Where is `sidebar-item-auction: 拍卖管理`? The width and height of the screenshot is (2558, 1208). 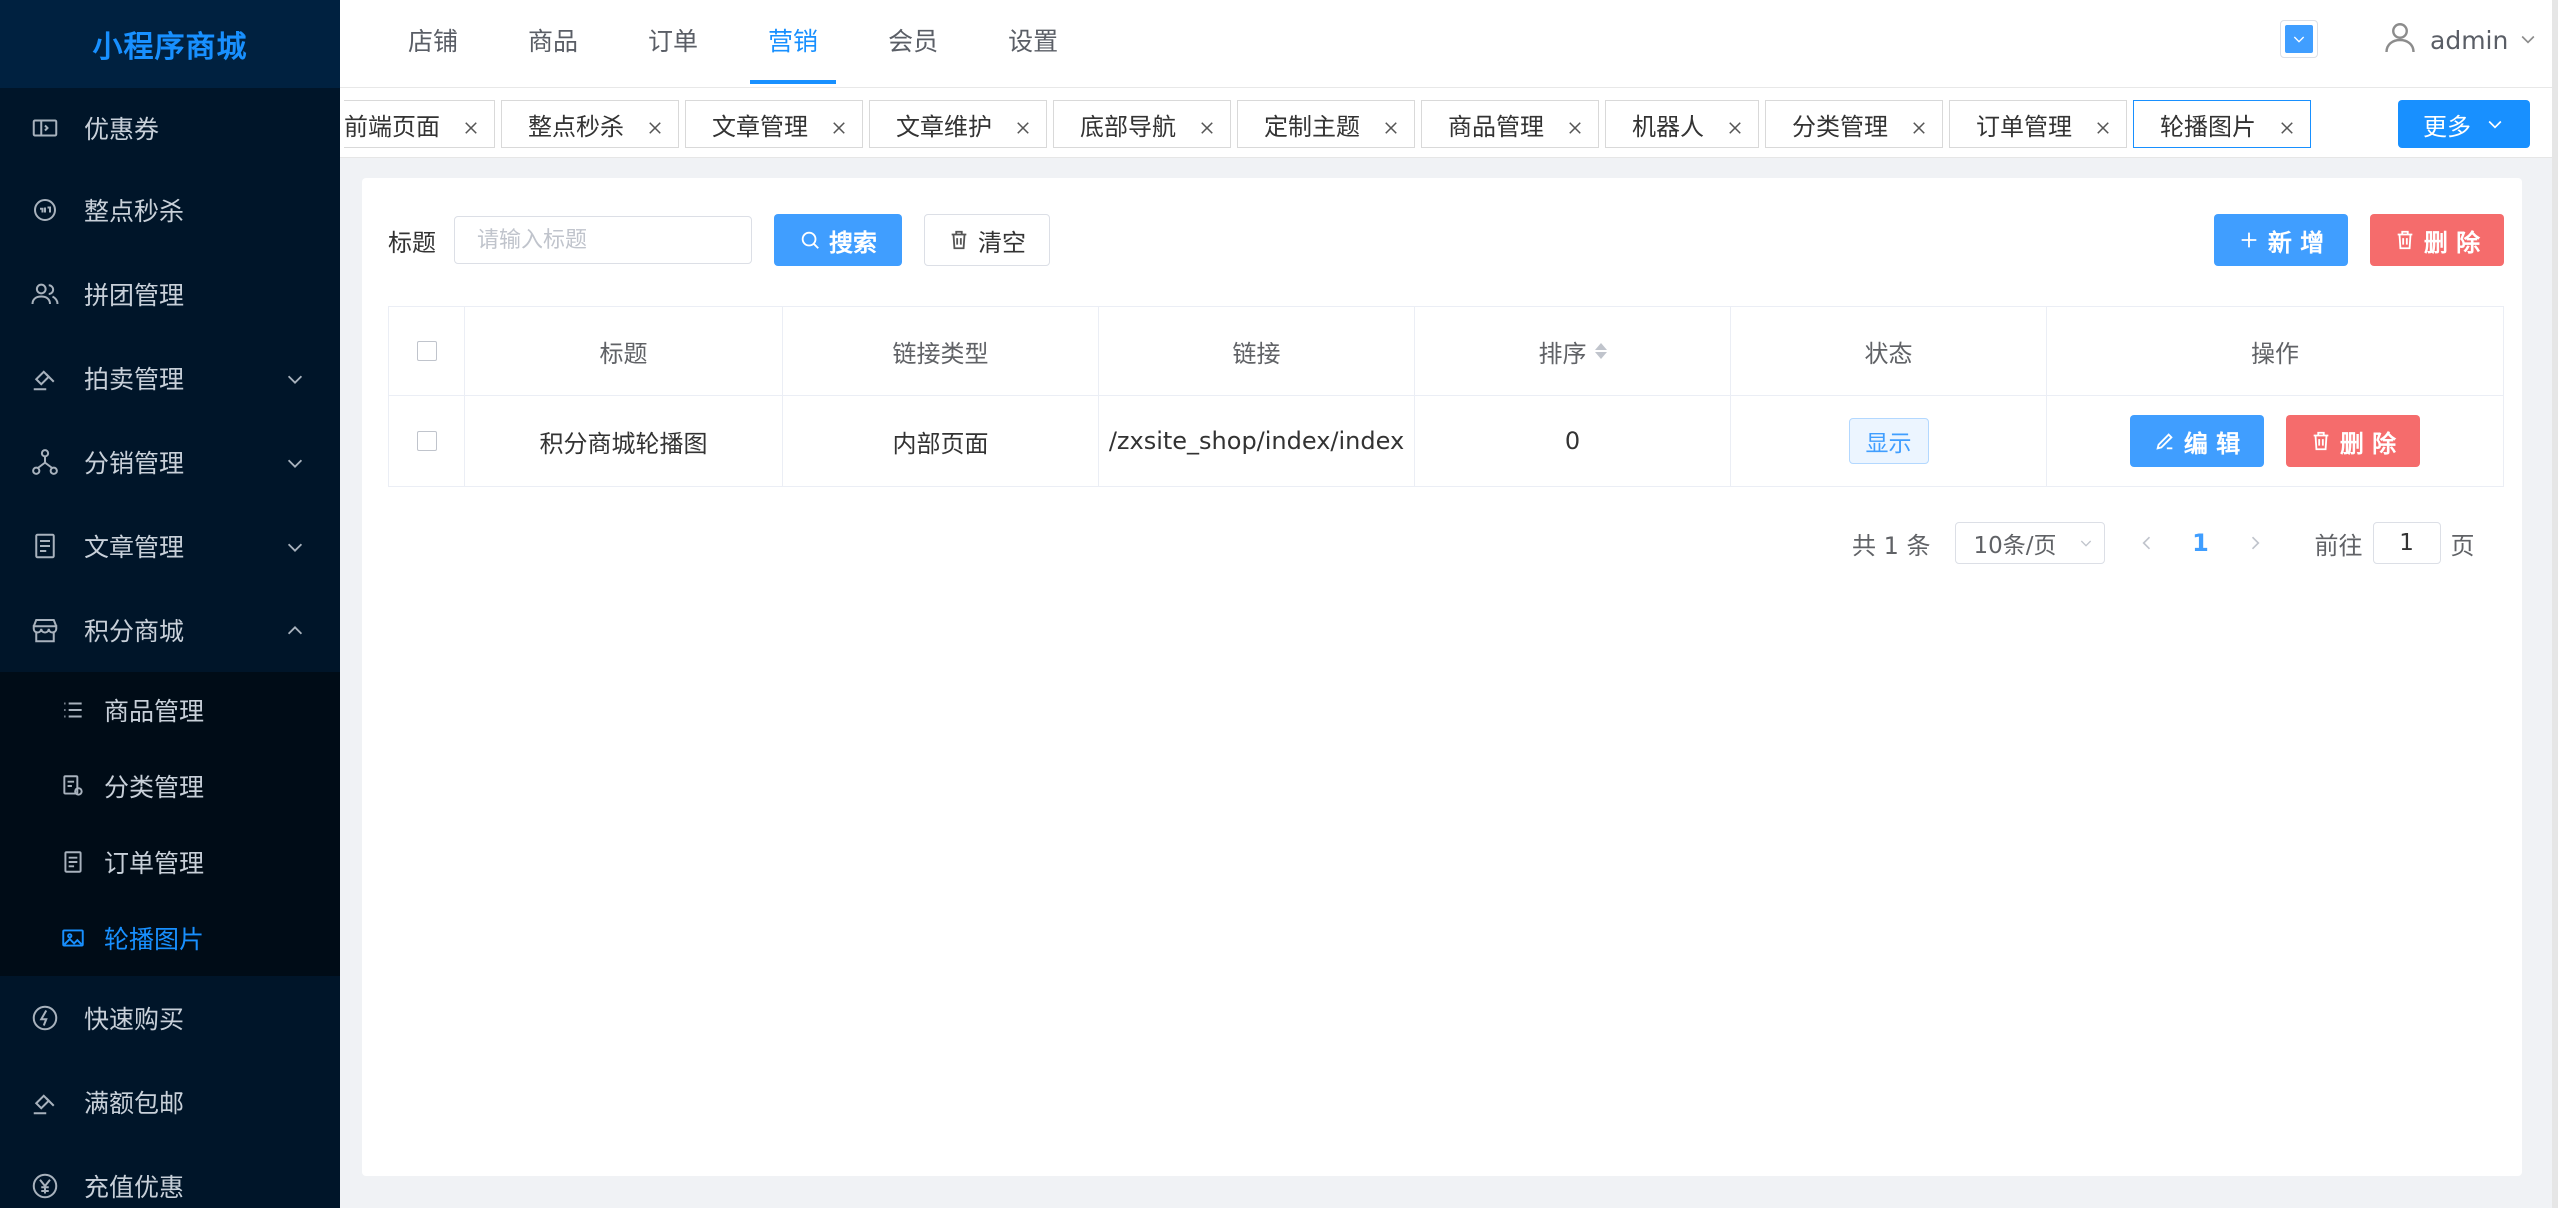
sidebar-item-auction: 拍卖管理 is located at coordinates (170, 378).